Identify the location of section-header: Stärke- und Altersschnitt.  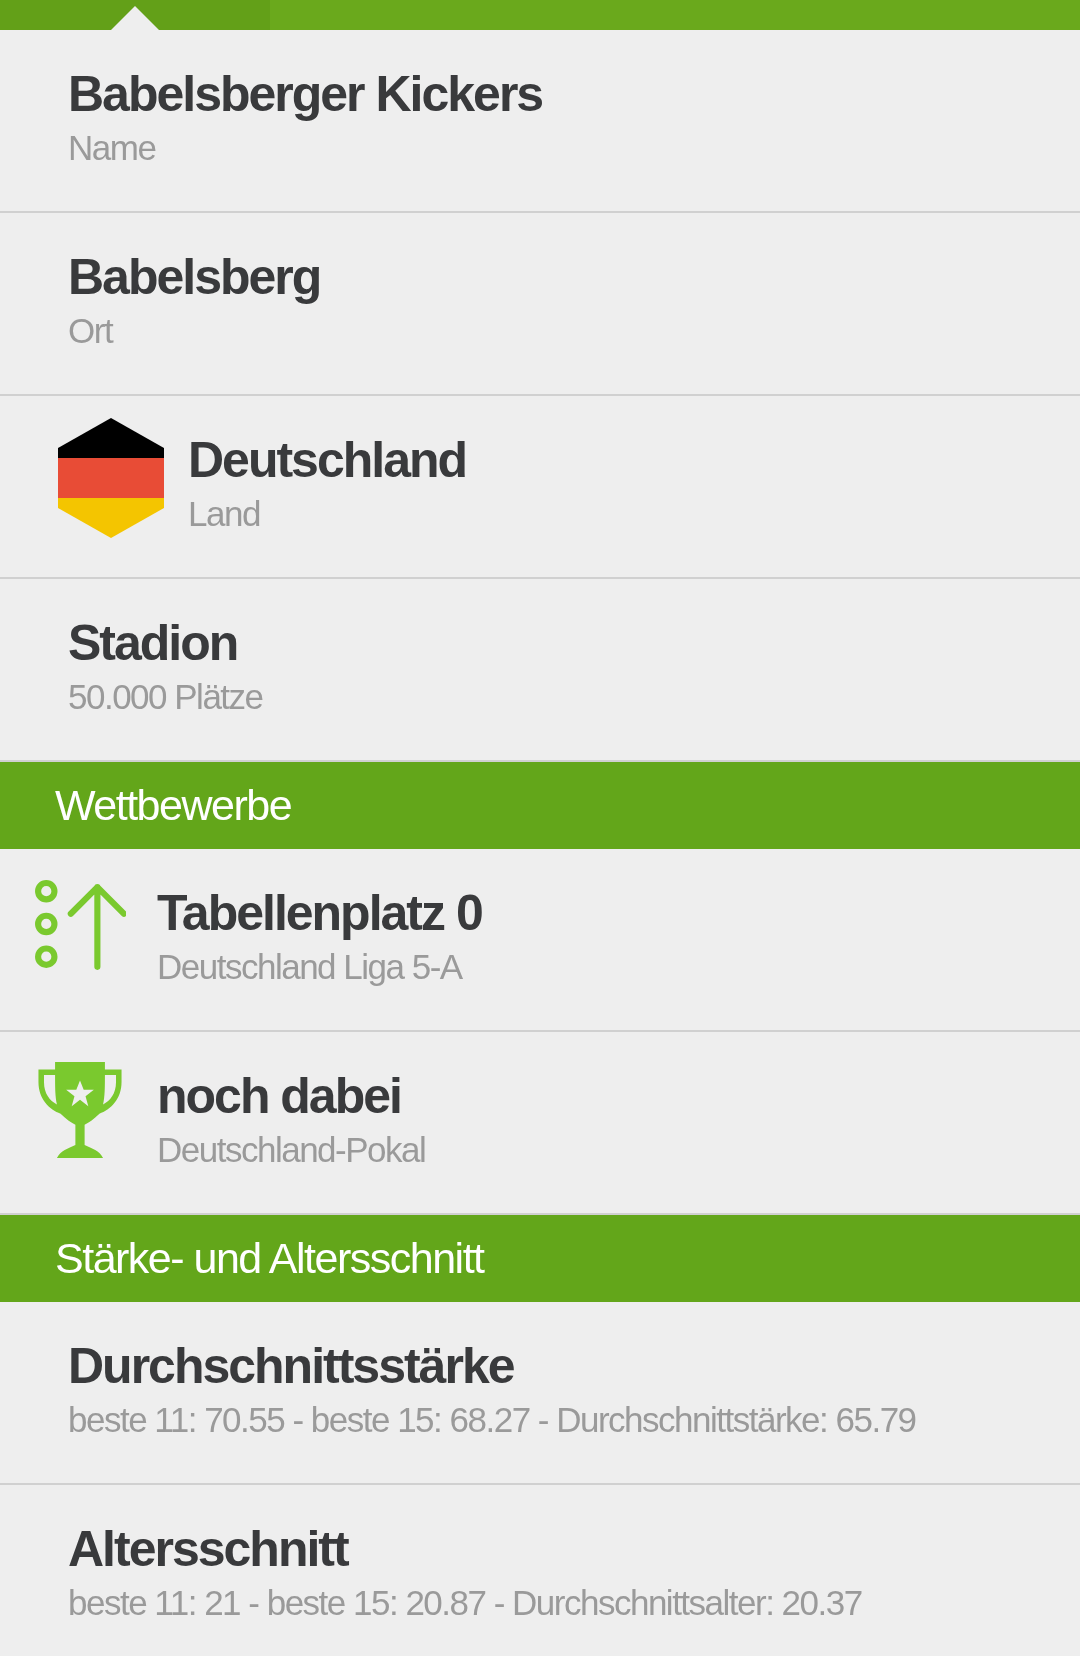
(540, 1258).